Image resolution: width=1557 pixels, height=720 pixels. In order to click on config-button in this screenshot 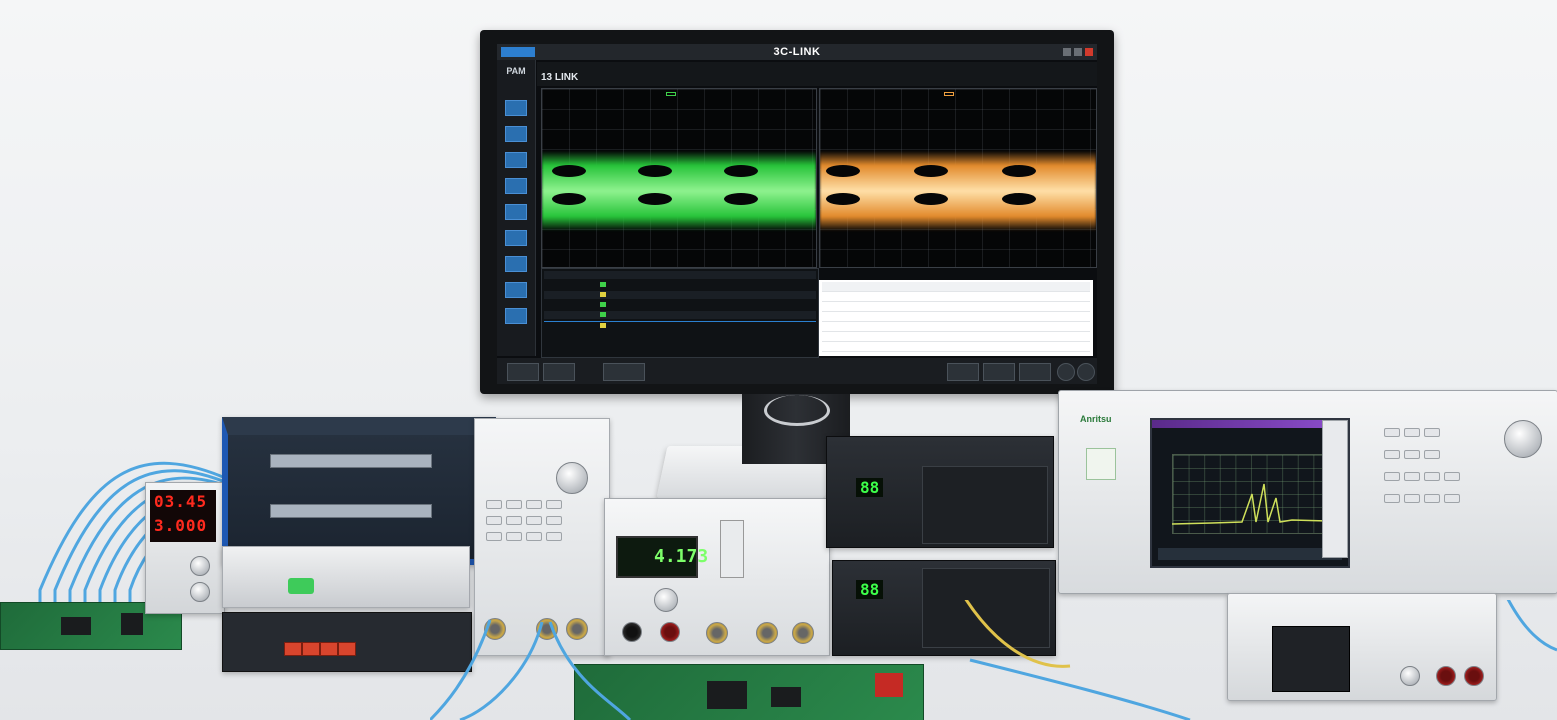, I will do `click(624, 372)`.